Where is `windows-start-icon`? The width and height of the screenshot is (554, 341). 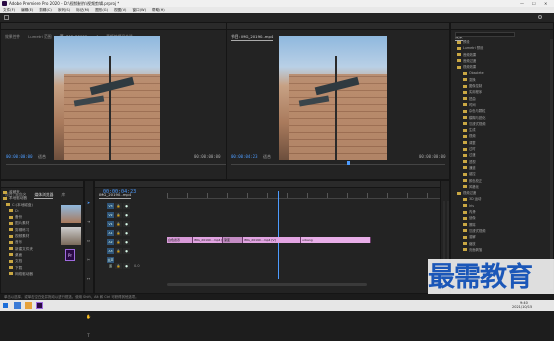
windows-start-icon is located at coordinates (5, 305).